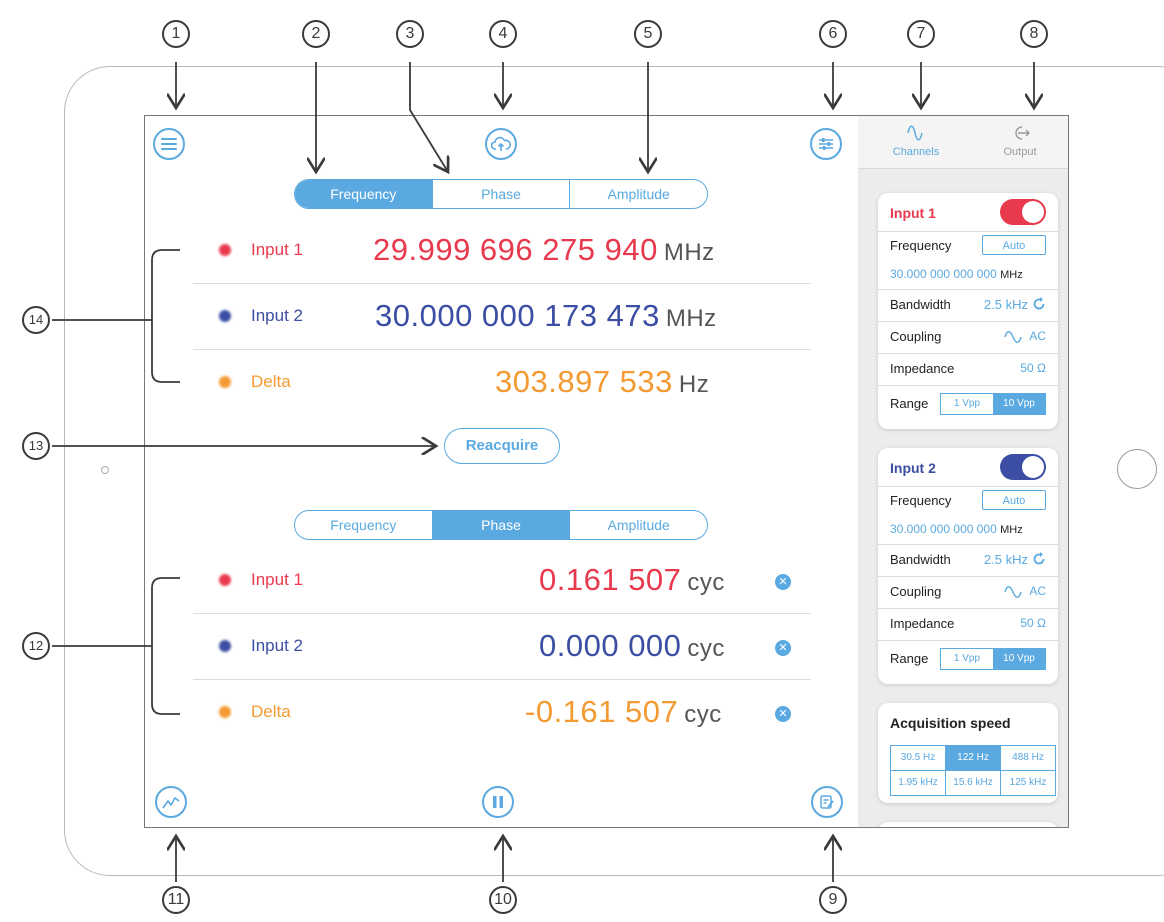 The image size is (1164, 922). Describe the element at coordinates (833, 34) in the screenshot. I see `callout-6: 6` at that location.